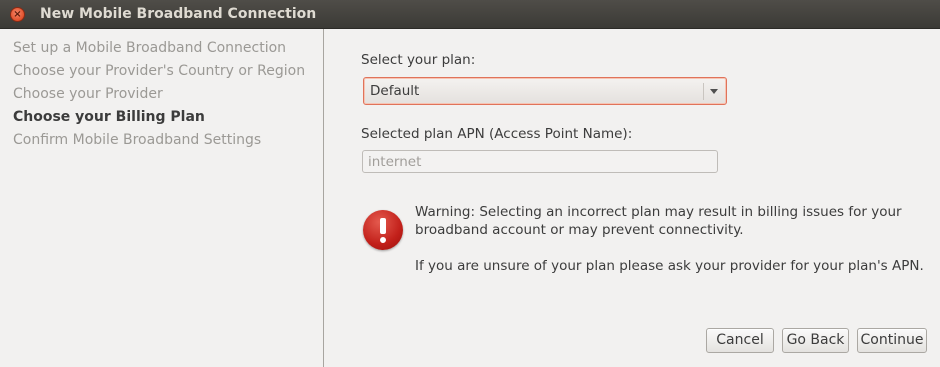 This screenshot has height=367, width=940. I want to click on error-icon, so click(383, 230).